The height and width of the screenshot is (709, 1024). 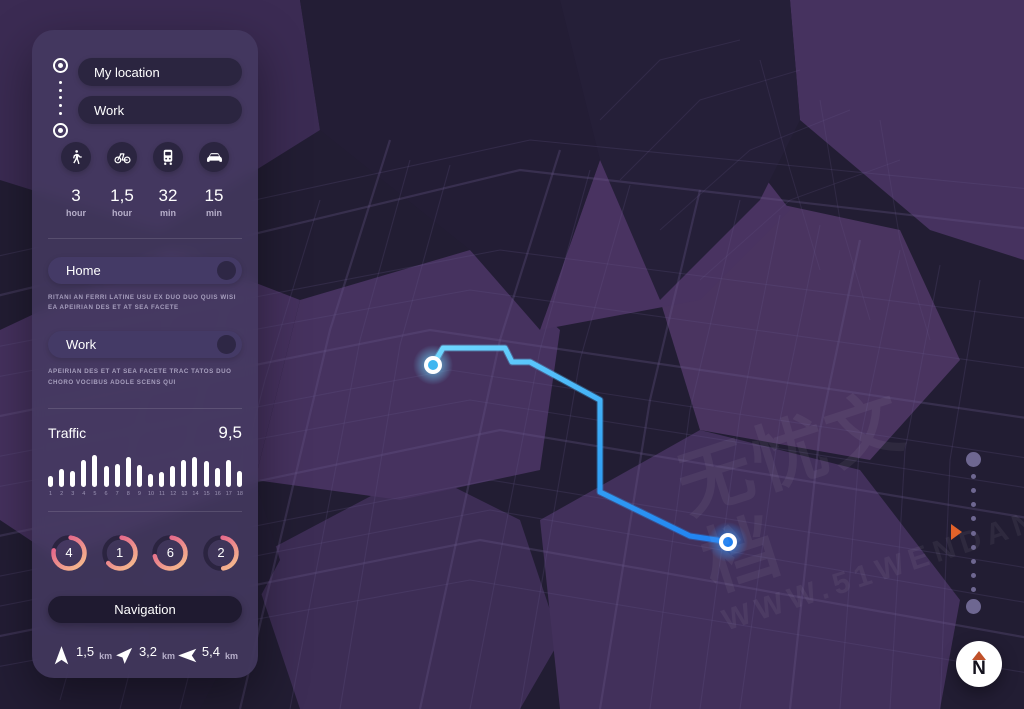 What do you see at coordinates (169, 655) in the screenshot?
I see `distance-diagonal-unit: km` at bounding box center [169, 655].